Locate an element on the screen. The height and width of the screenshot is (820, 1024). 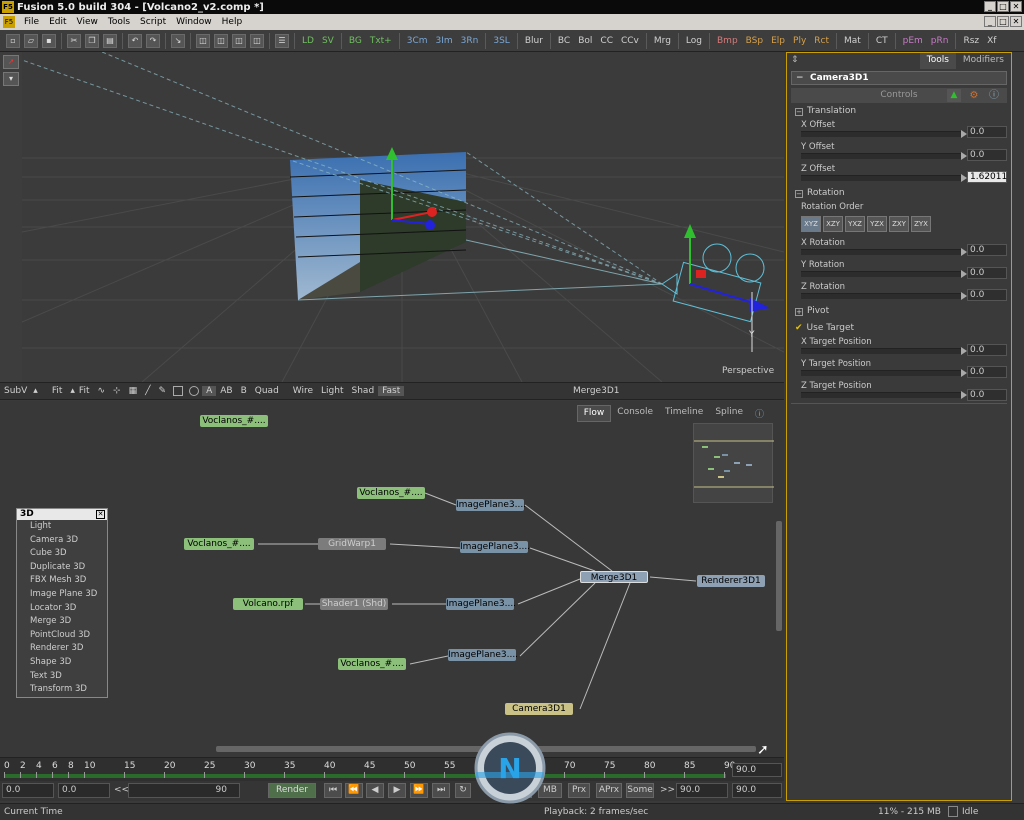
camera3d-node: Camera3D1 is located at coordinates (539, 709).